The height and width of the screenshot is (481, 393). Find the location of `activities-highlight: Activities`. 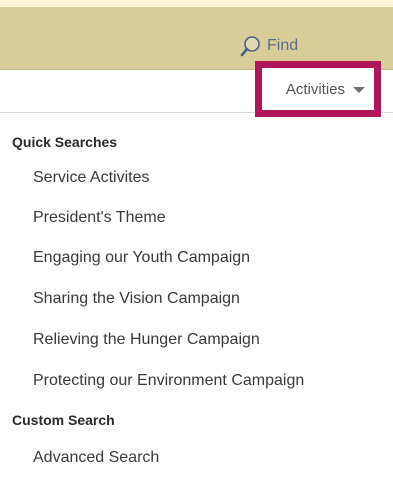

activities-highlight: Activities is located at coordinates (318, 89).